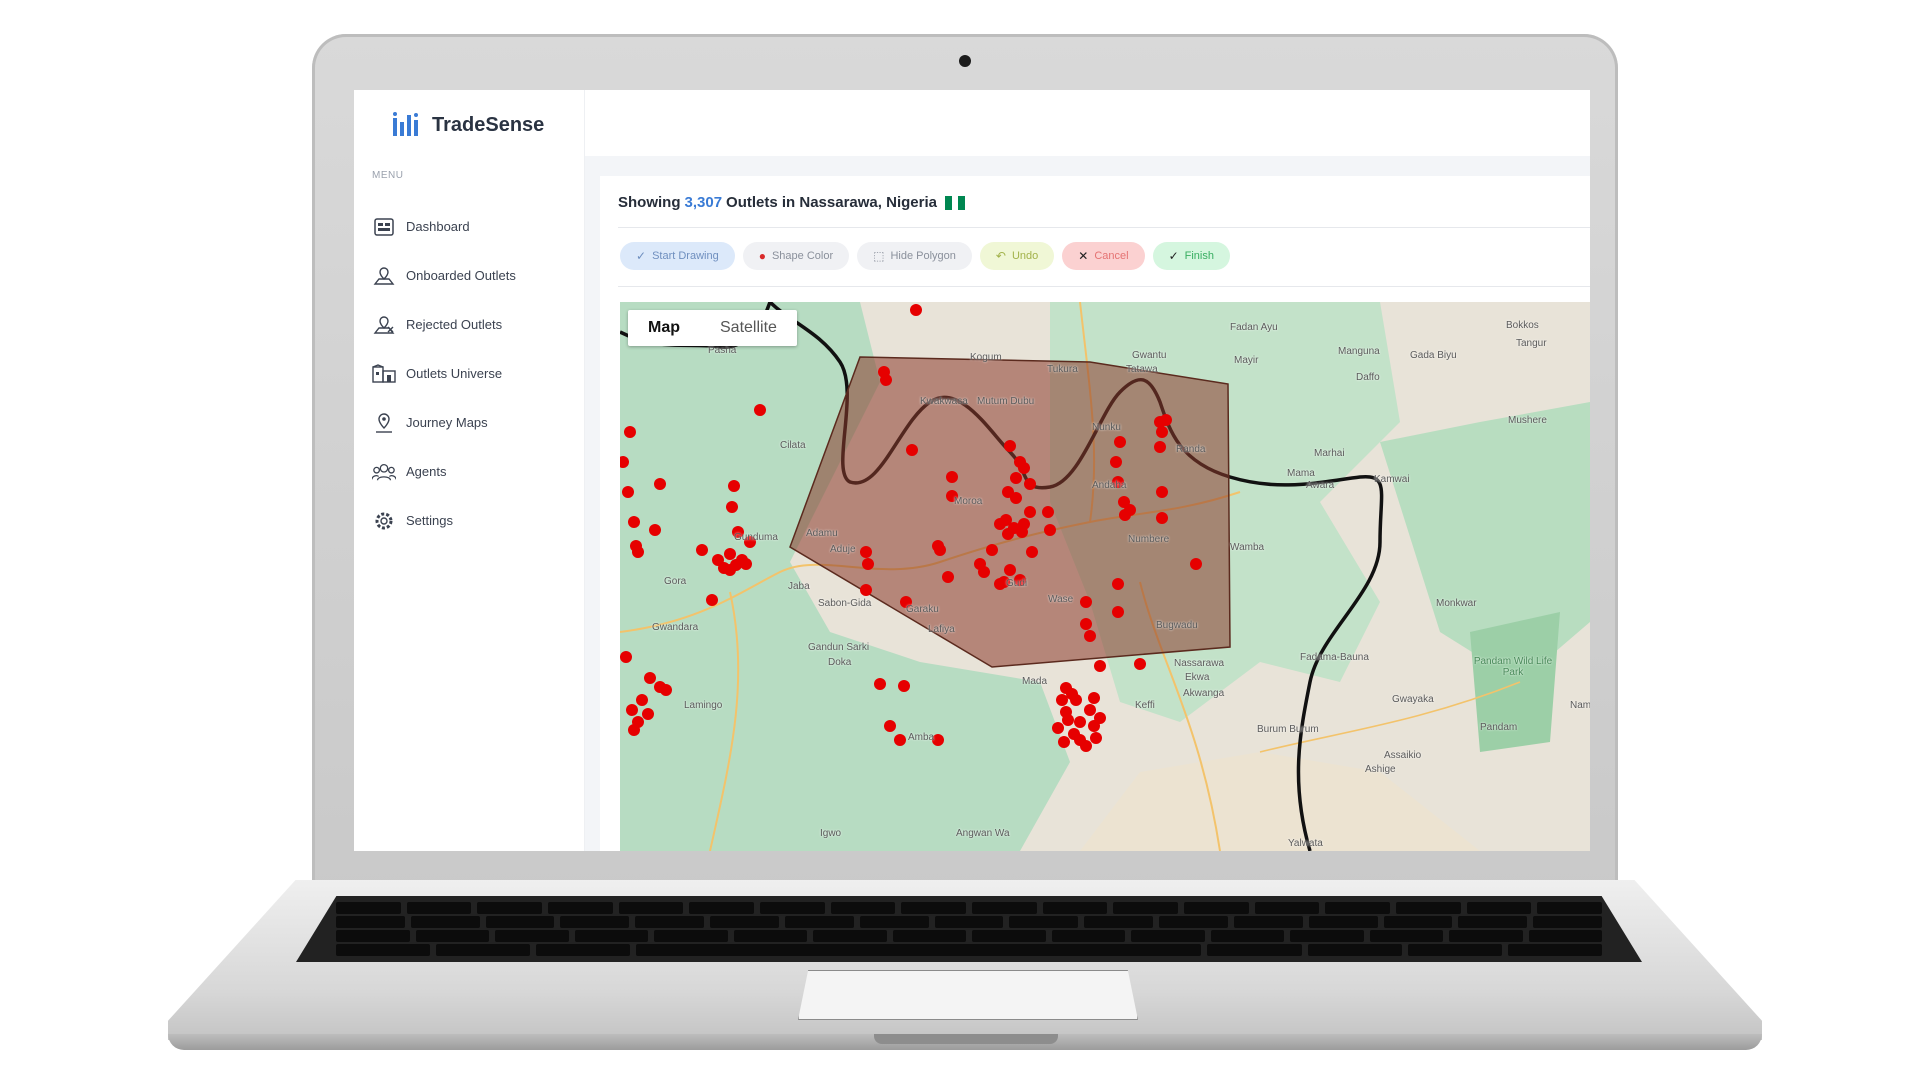  What do you see at coordinates (796, 256) in the screenshot?
I see `shape-color-button: ● Shape Color` at bounding box center [796, 256].